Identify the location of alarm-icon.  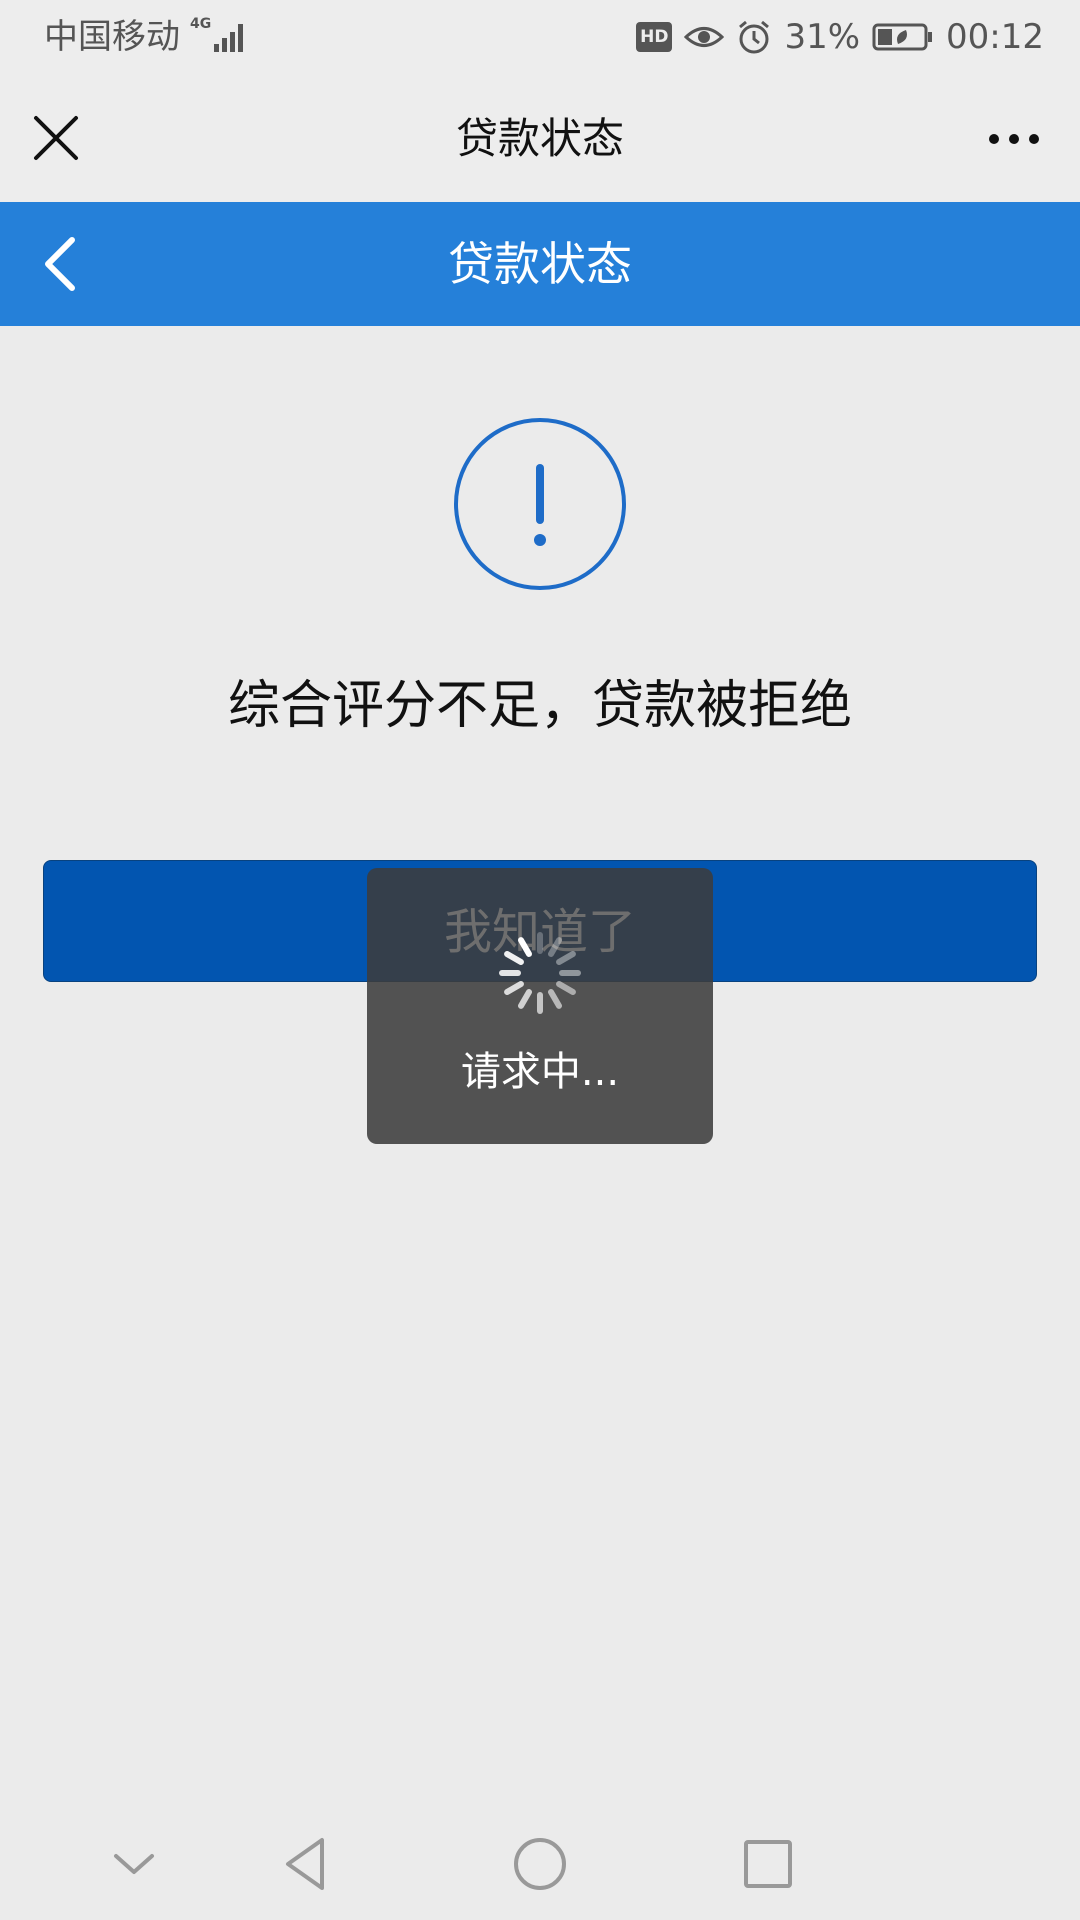
(754, 37).